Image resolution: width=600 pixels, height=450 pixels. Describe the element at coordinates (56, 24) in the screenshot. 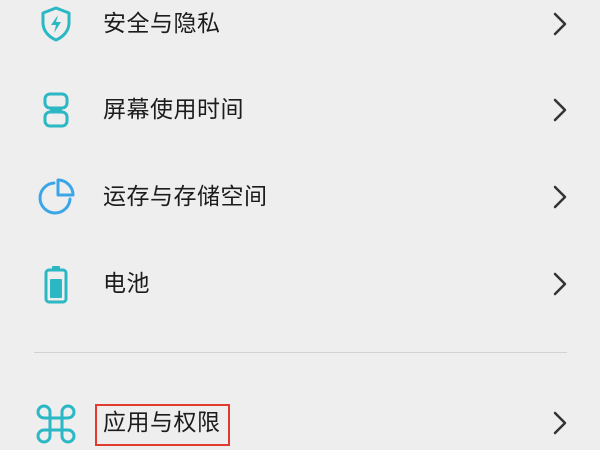

I see `shield-icon` at that location.